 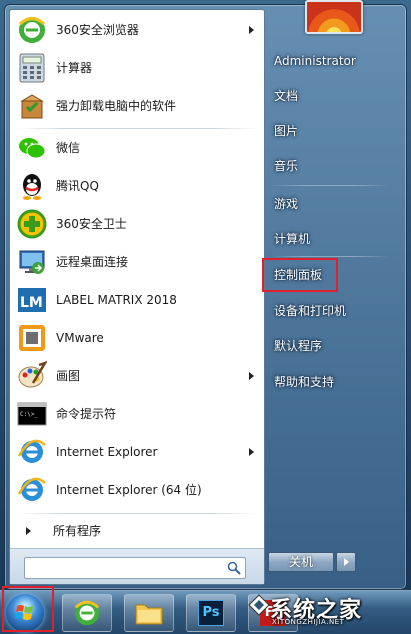 I want to click on program-label: LABEL MATRIX 2018, so click(x=116, y=300).